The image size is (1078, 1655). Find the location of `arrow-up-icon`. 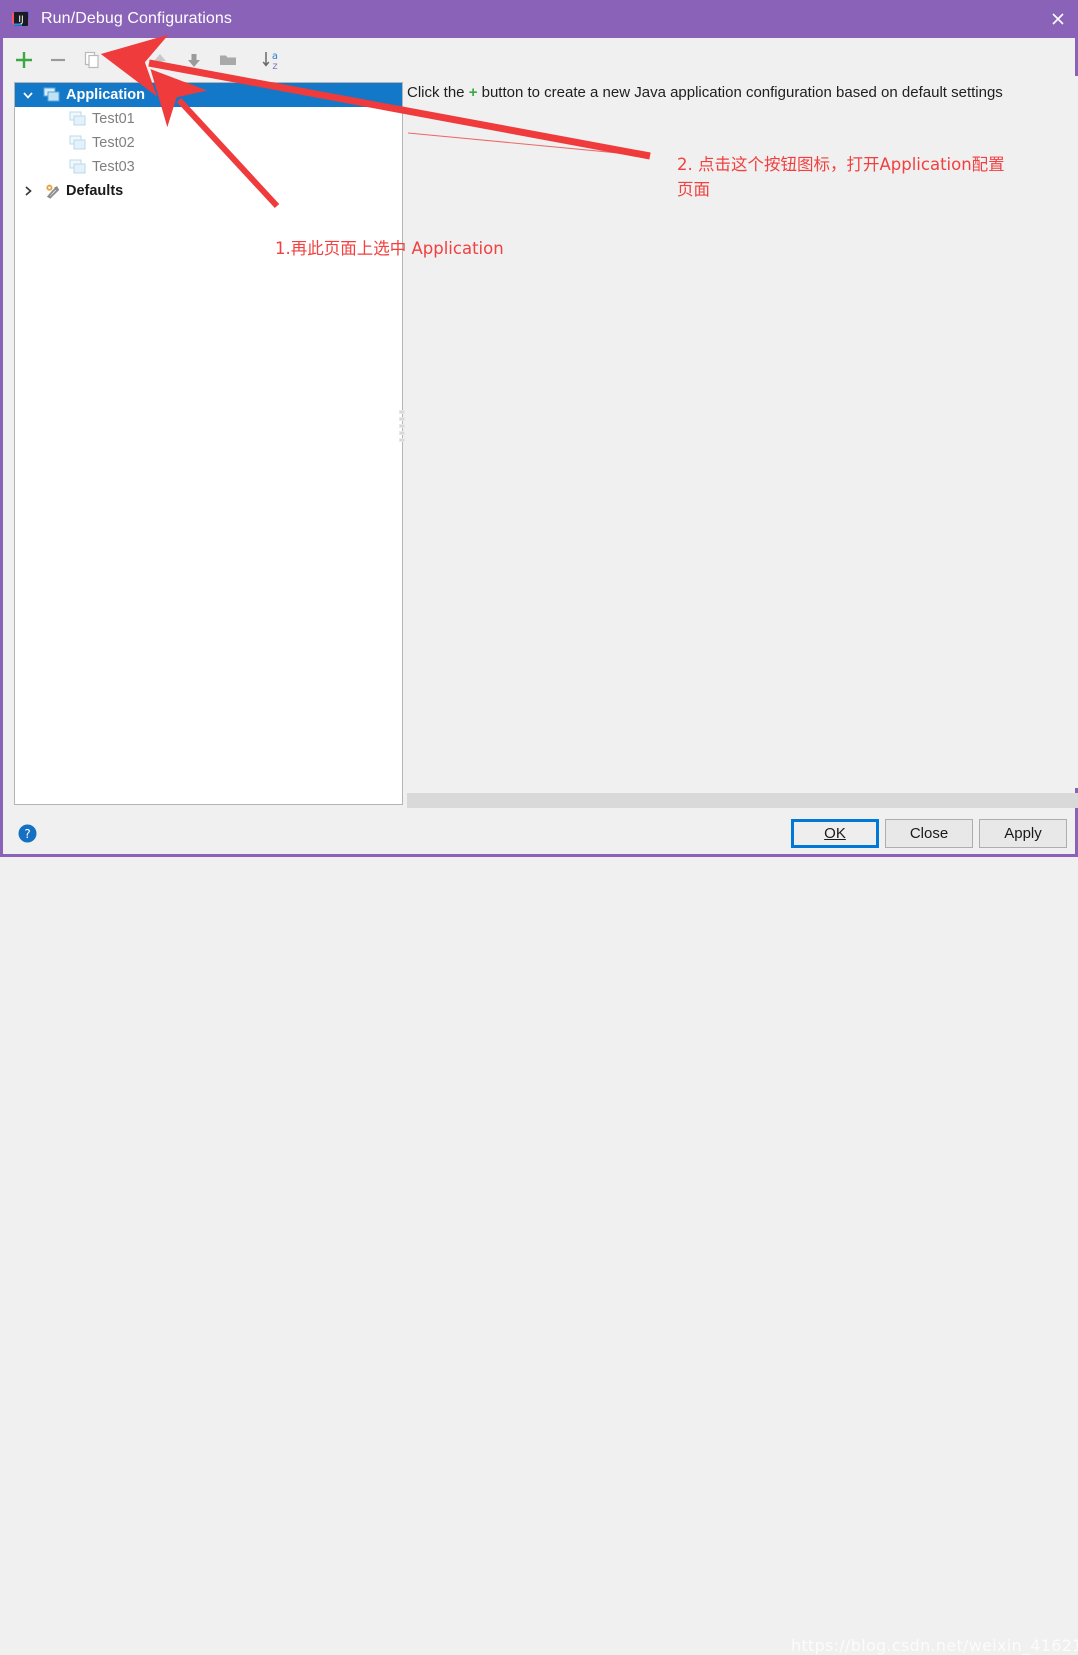

arrow-up-icon is located at coordinates (160, 62).